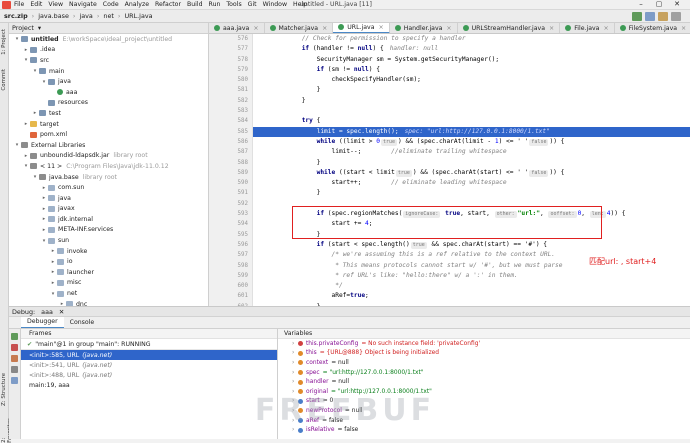 The image size is (690, 443). What do you see at coordinates (108, 16) in the screenshot?
I see `breadcrumb-item: net` at bounding box center [108, 16].